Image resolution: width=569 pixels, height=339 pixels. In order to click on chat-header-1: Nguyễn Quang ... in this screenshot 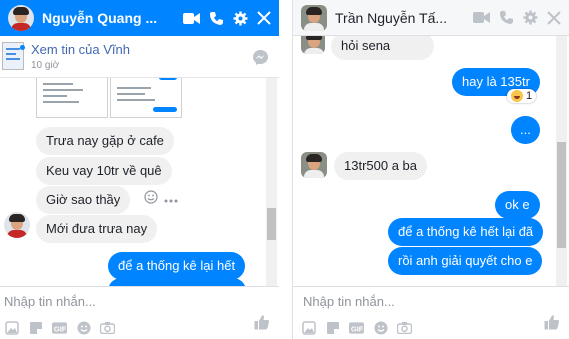, I will do `click(139, 18)`.